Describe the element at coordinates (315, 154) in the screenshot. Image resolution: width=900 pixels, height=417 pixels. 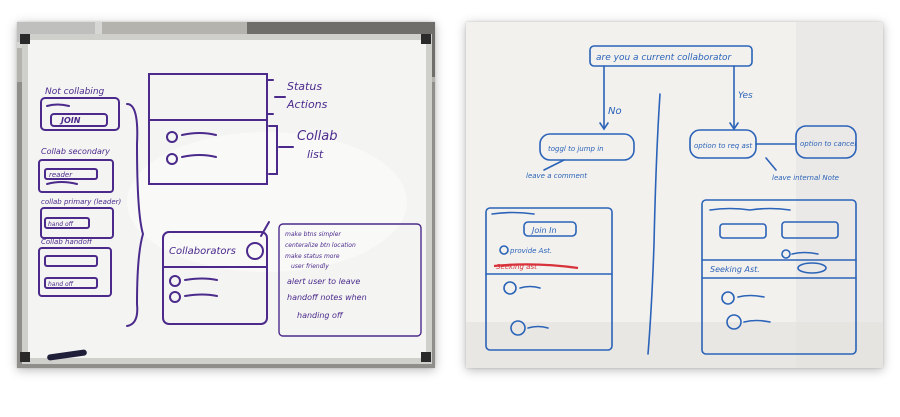
I see `label-collab-list-2: list` at that location.